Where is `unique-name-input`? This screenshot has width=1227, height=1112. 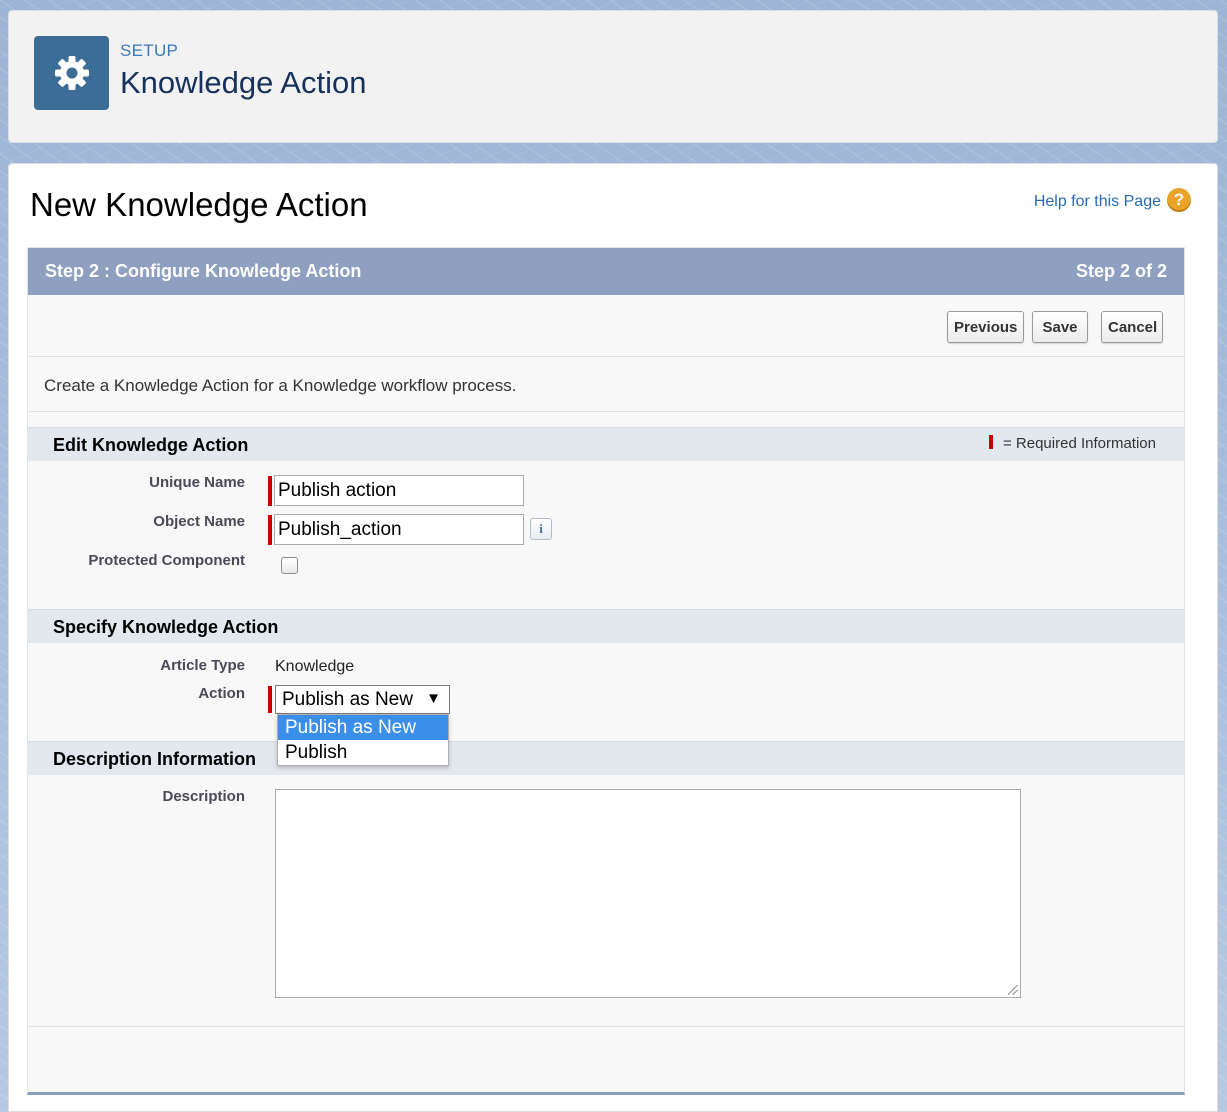
unique-name-input is located at coordinates (399, 490).